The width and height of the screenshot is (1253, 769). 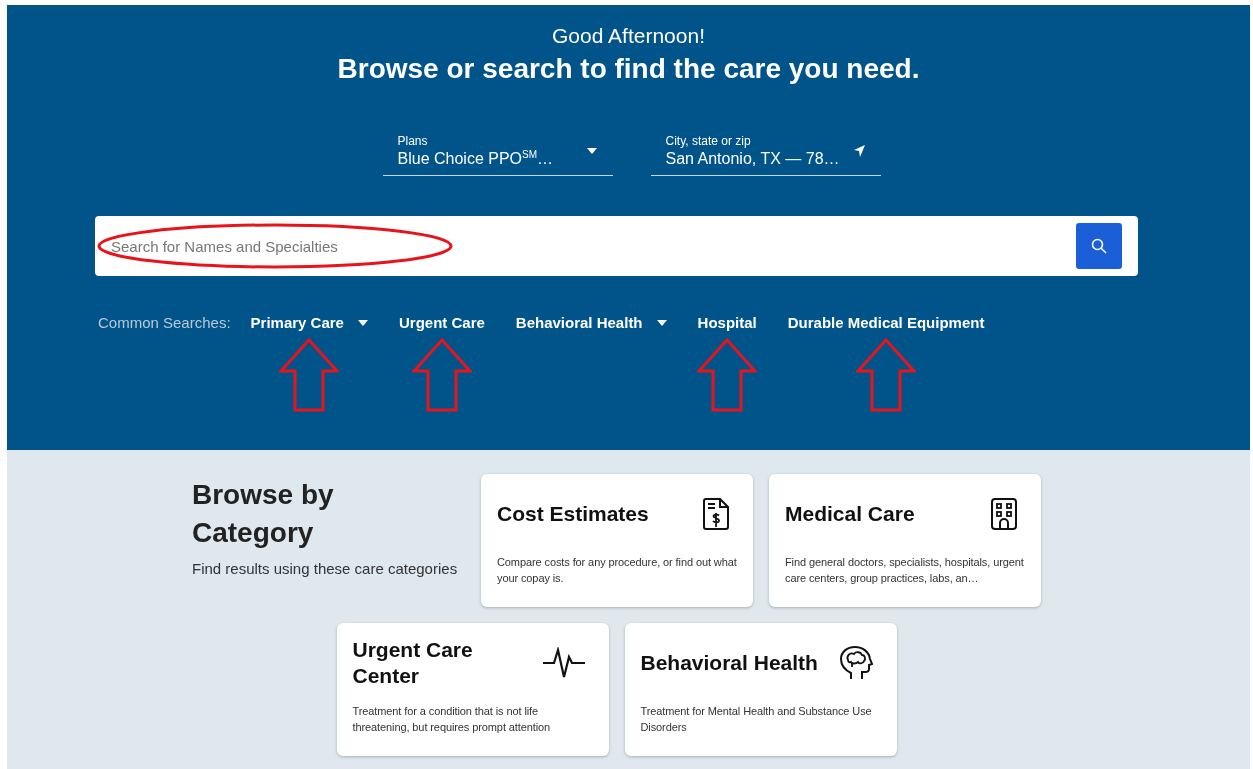 I want to click on category-card: Urgent Care Center Treatment for a condition that is not life threatening, but requires prompt attention, so click(x=472, y=689).